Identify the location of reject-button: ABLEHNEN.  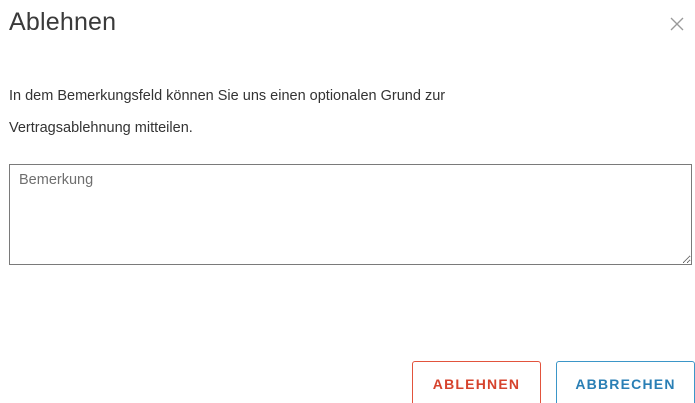
(476, 382).